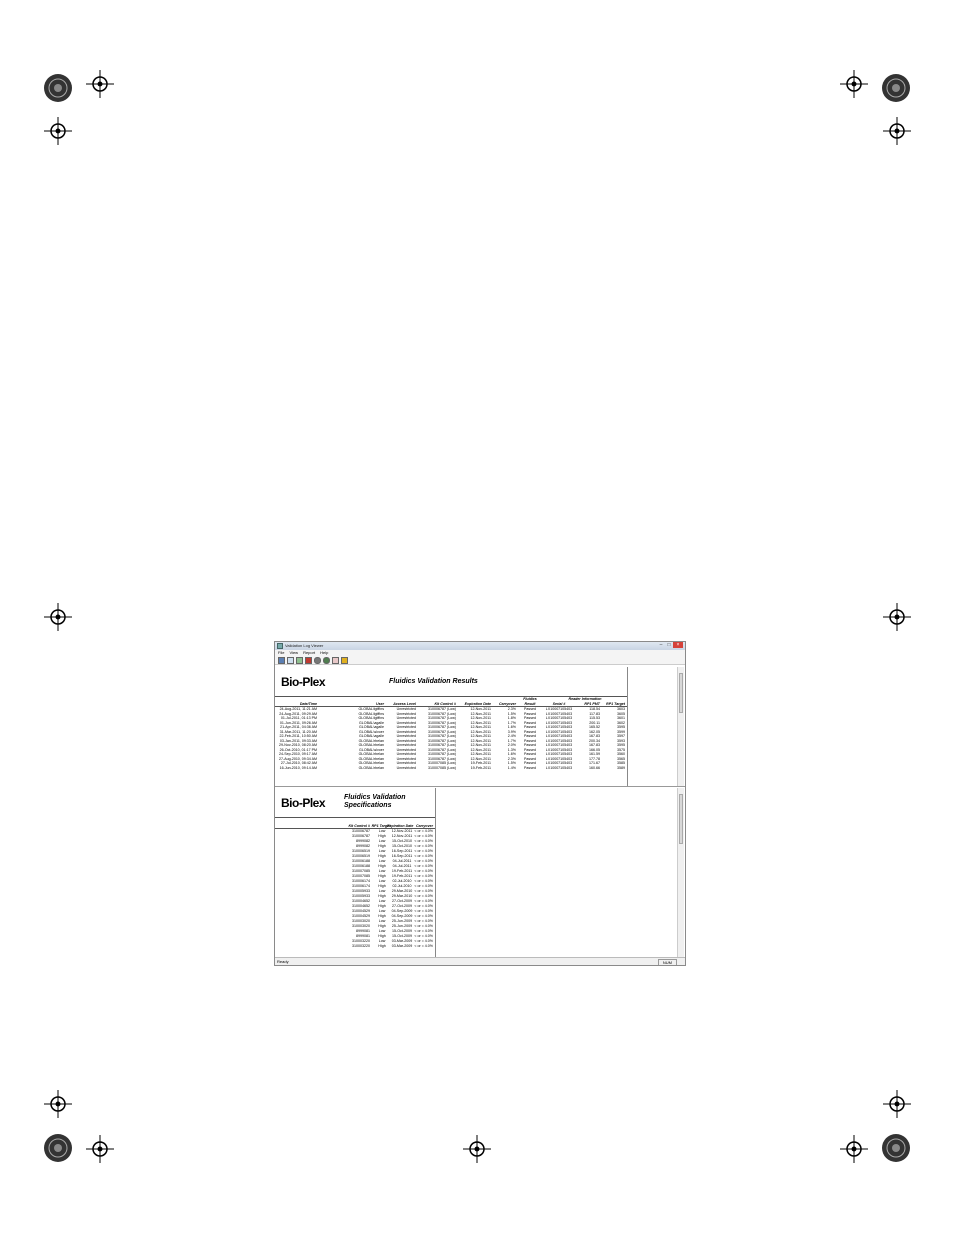 This screenshot has width=954, height=1235. What do you see at coordinates (293, 653) in the screenshot?
I see `menu-view: View` at bounding box center [293, 653].